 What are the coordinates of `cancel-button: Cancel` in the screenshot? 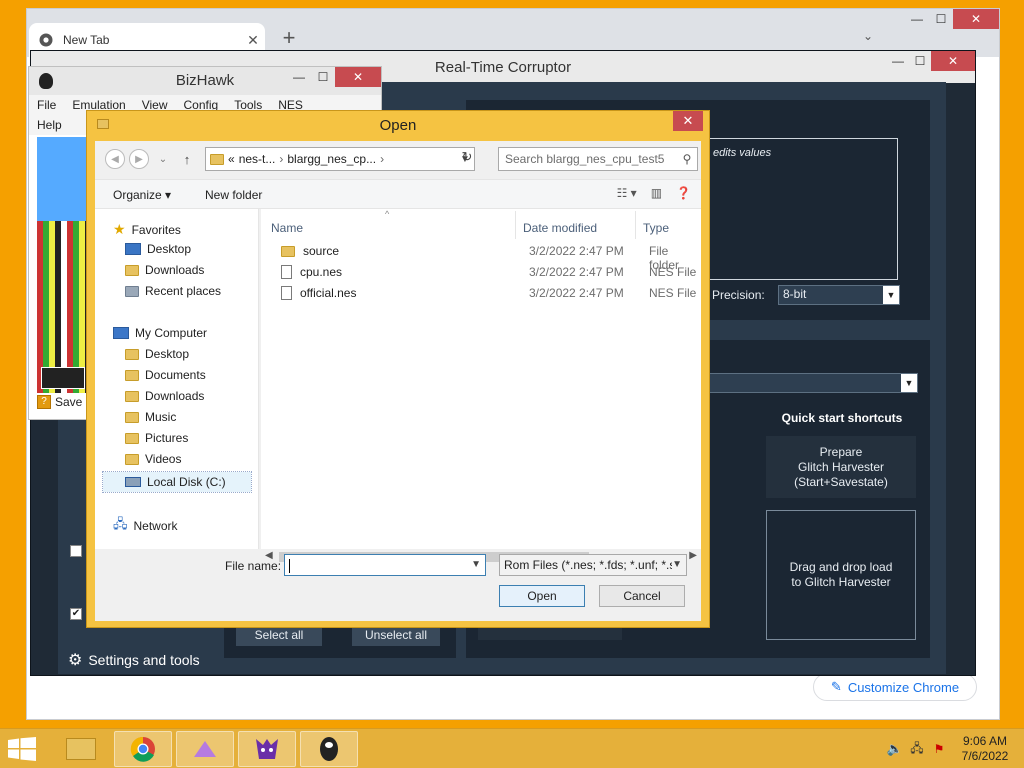 It's located at (642, 596).